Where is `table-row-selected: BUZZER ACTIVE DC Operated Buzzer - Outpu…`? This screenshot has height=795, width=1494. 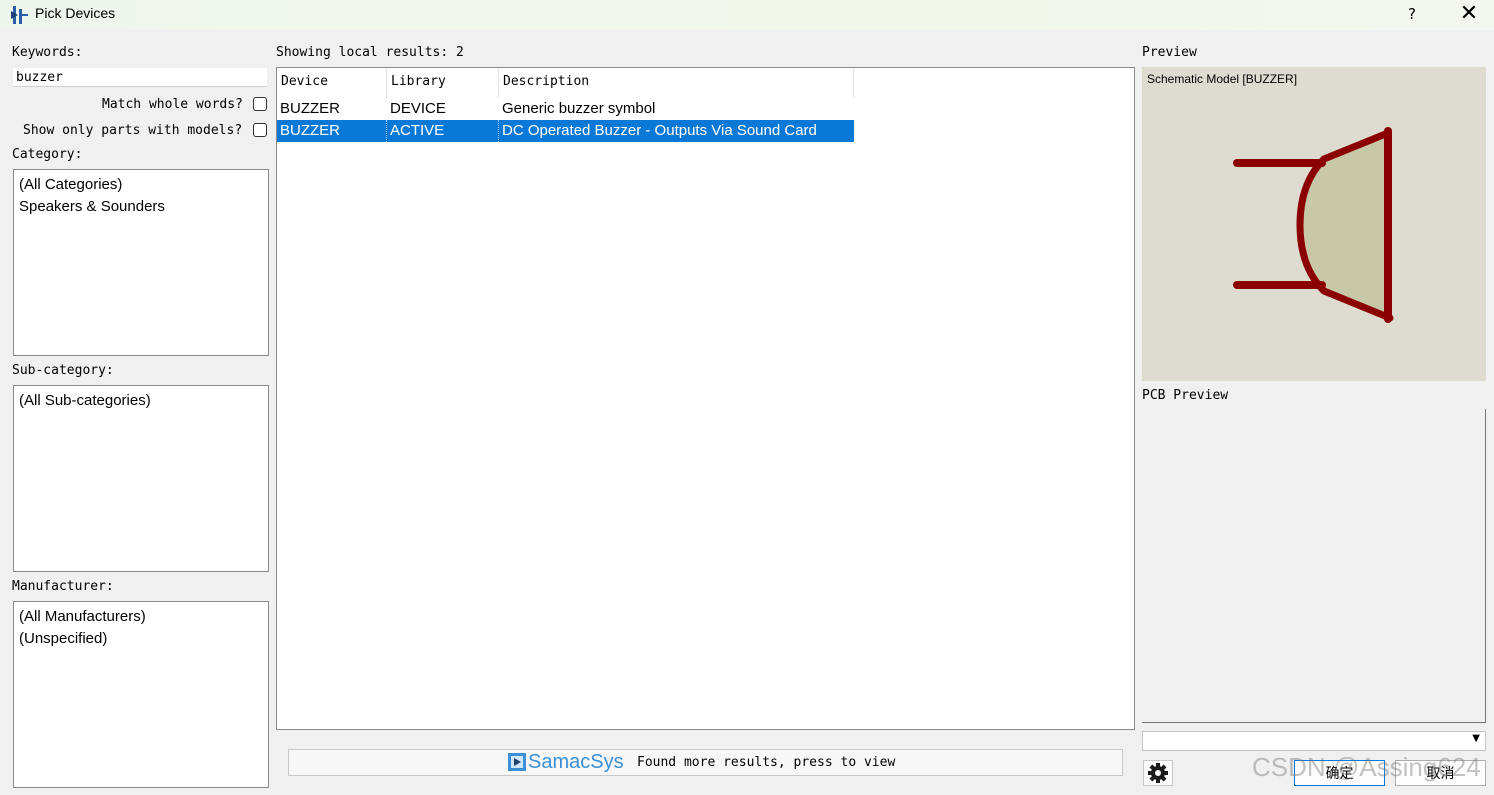 table-row-selected: BUZZER ACTIVE DC Operated Buzzer - Outpu… is located at coordinates (565, 131).